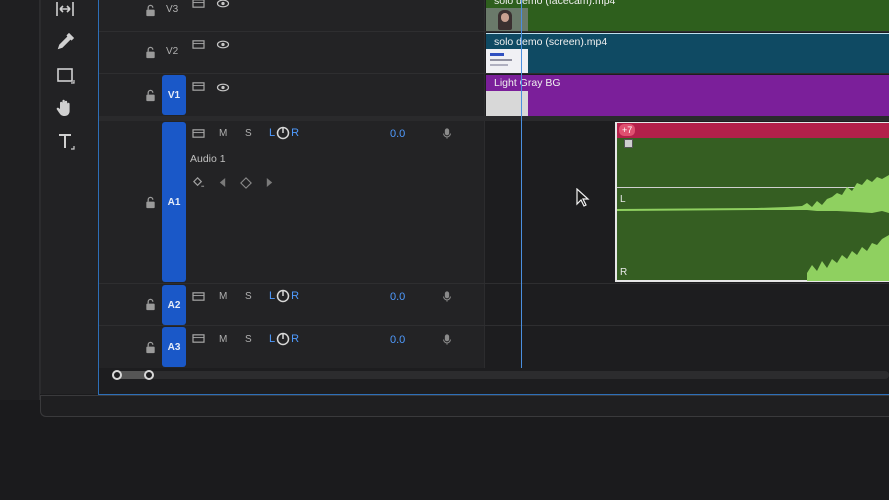  Describe the element at coordinates (172, 9) in the screenshot. I see `track-label-v3: V3` at that location.